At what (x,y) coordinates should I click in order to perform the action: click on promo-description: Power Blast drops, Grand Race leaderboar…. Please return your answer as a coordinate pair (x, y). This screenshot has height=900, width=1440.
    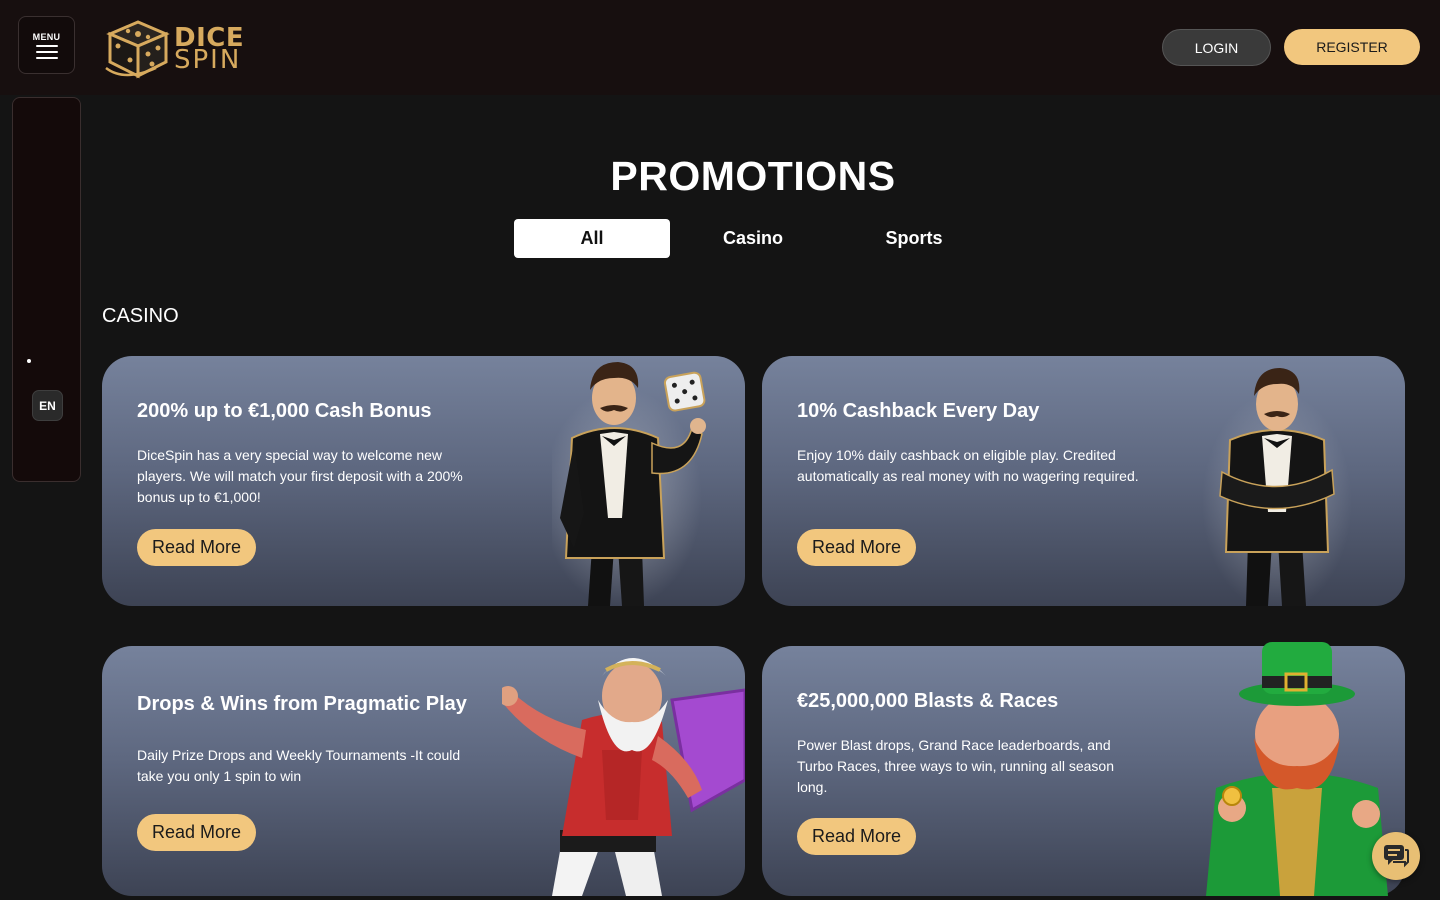
    Looking at the image, I should click on (955, 766).